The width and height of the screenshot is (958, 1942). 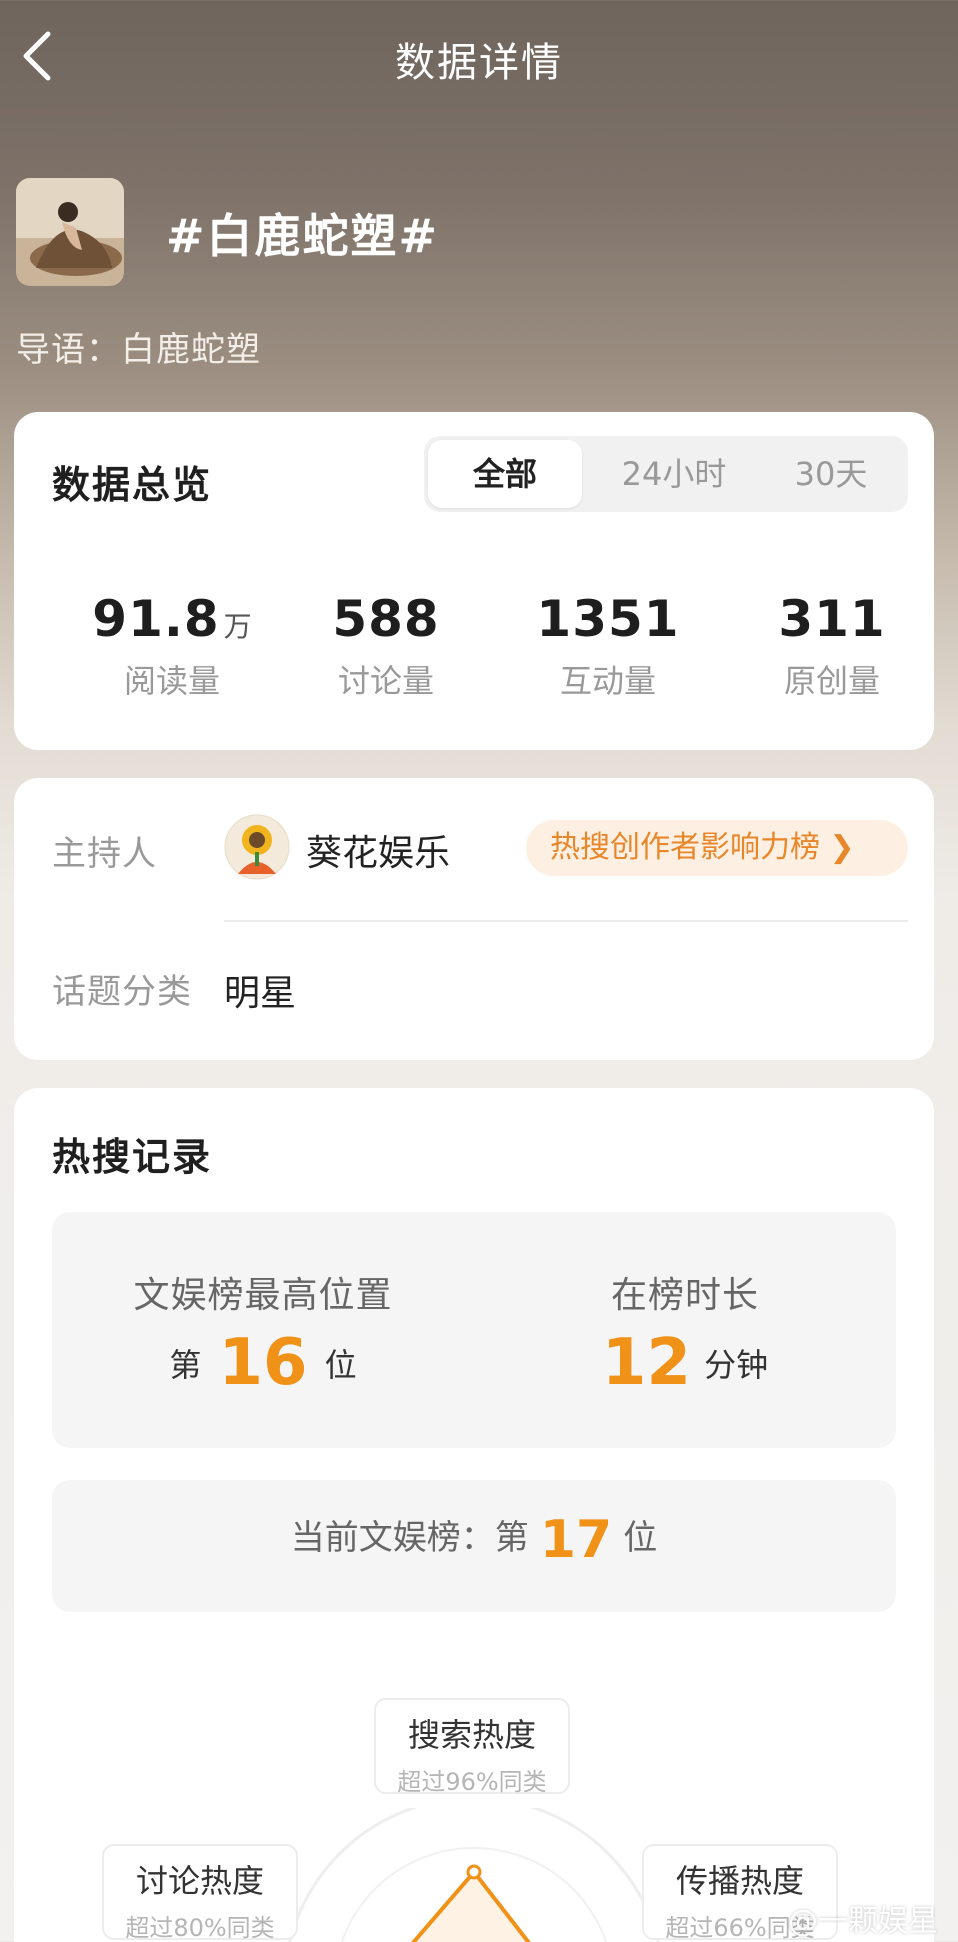 I want to click on peak-position-label: 文娱榜最高位置, so click(x=263, y=1295).